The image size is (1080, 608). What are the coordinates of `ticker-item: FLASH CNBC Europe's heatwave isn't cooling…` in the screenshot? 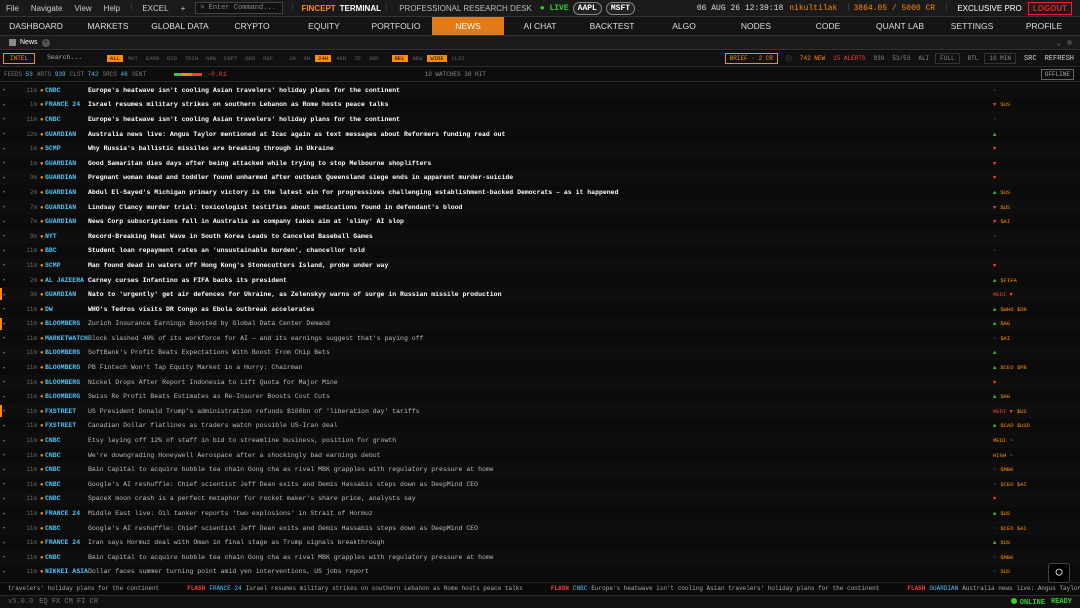 It's located at (715, 588).